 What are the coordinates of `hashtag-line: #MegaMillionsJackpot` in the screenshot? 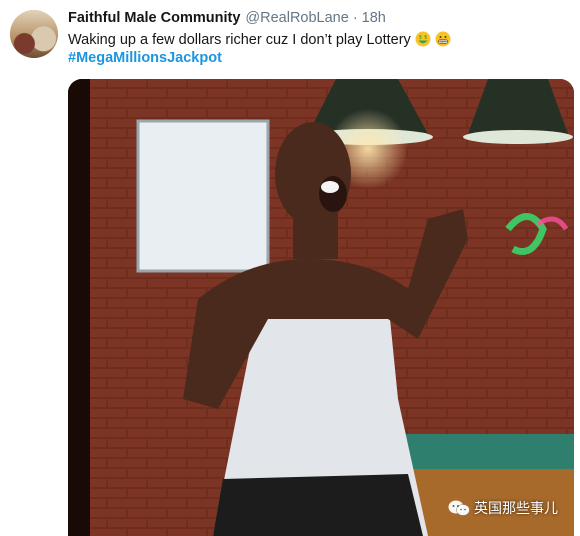 It's located at (145, 58).